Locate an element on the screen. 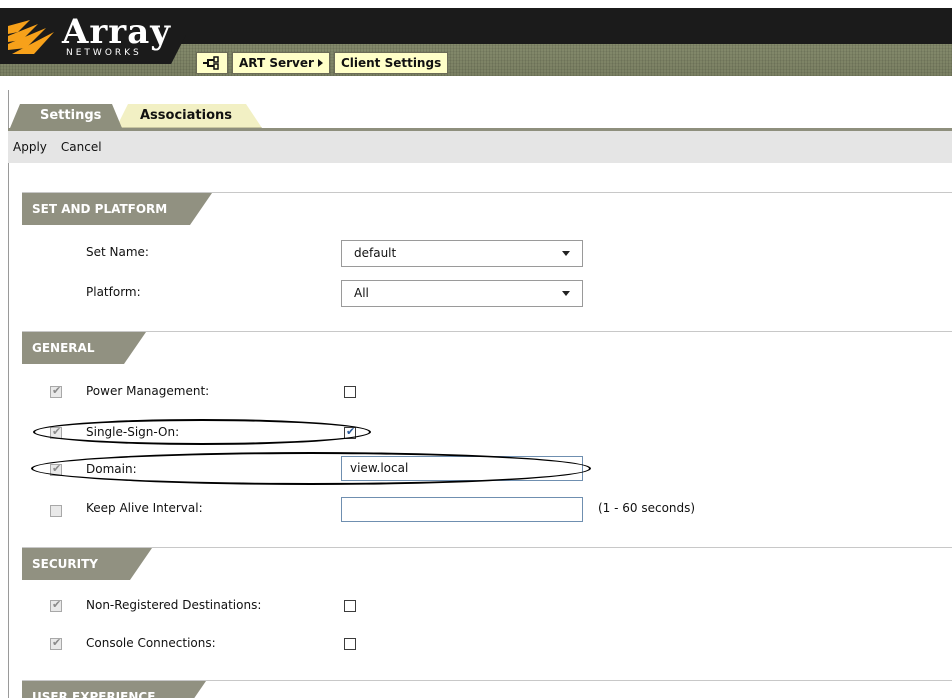 Image resolution: width=952 pixels, height=698 pixels. brand-subtitle: NETWORKS is located at coordinates (104, 53).